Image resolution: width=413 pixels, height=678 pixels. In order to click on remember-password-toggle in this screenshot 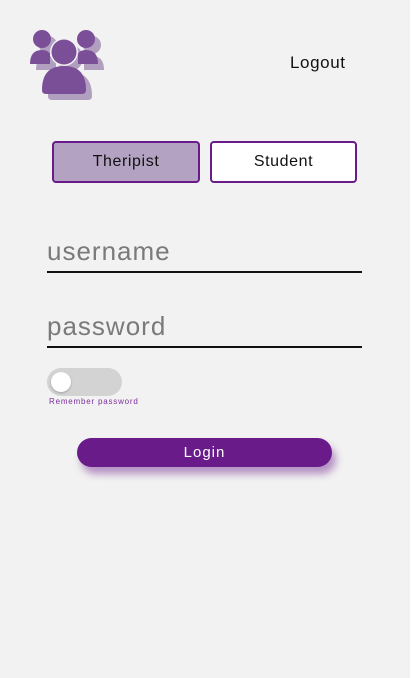, I will do `click(84, 382)`.